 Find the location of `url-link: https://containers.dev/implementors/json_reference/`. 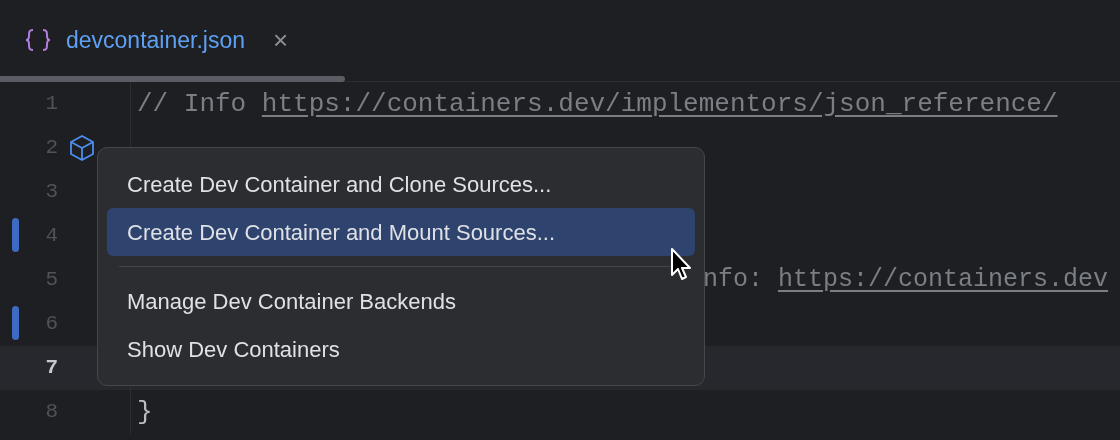

url-link: https://containers.dev/implementors/json_reference/ is located at coordinates (659, 104).